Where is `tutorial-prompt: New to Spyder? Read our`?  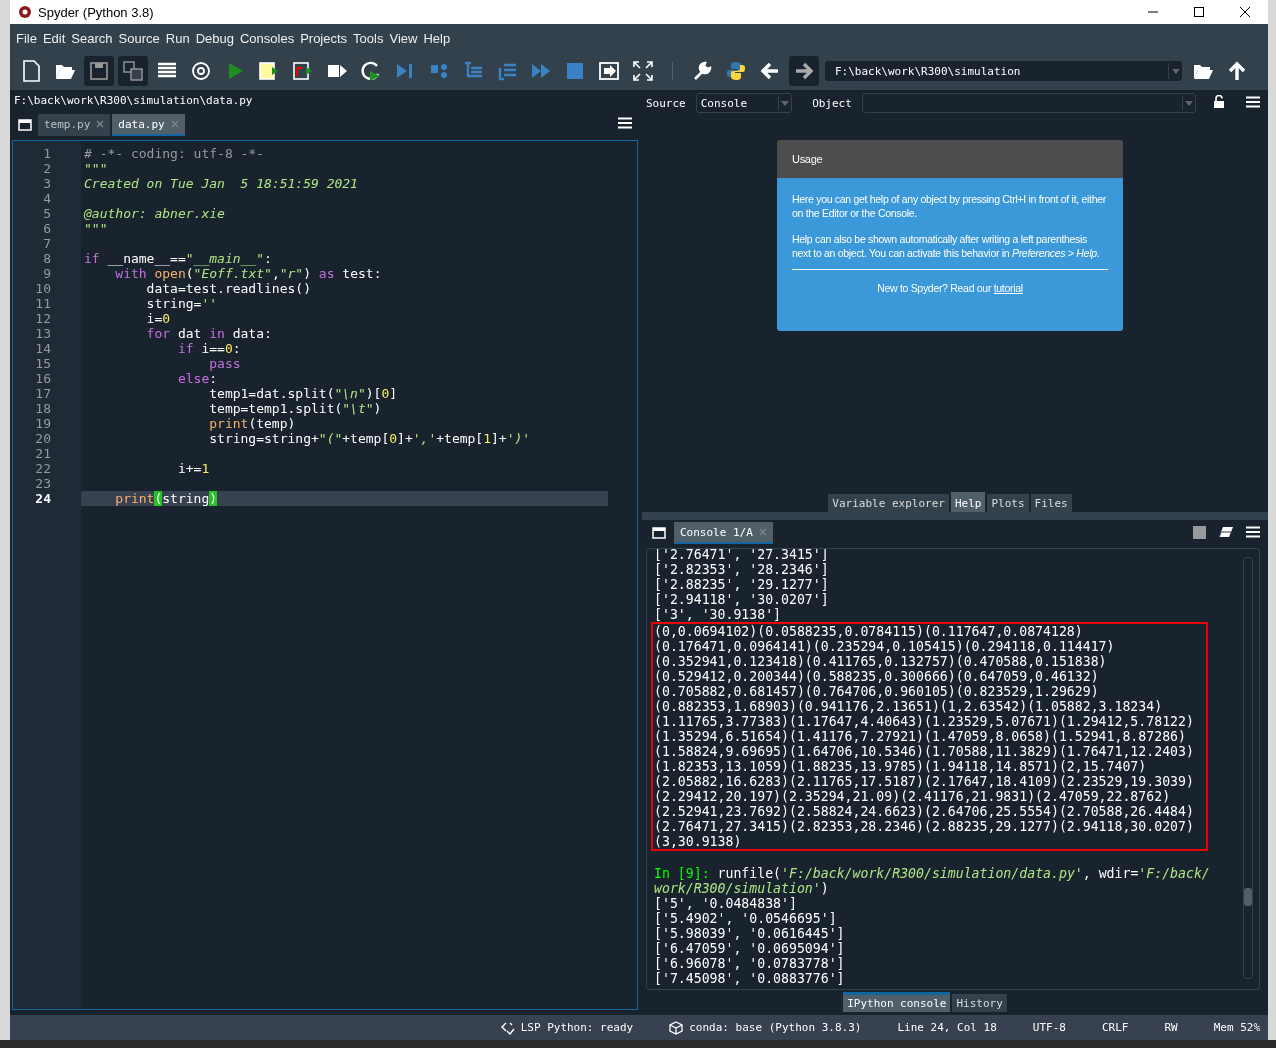
tutorial-prompt: New to Spyder? Read our is located at coordinates (934, 288).